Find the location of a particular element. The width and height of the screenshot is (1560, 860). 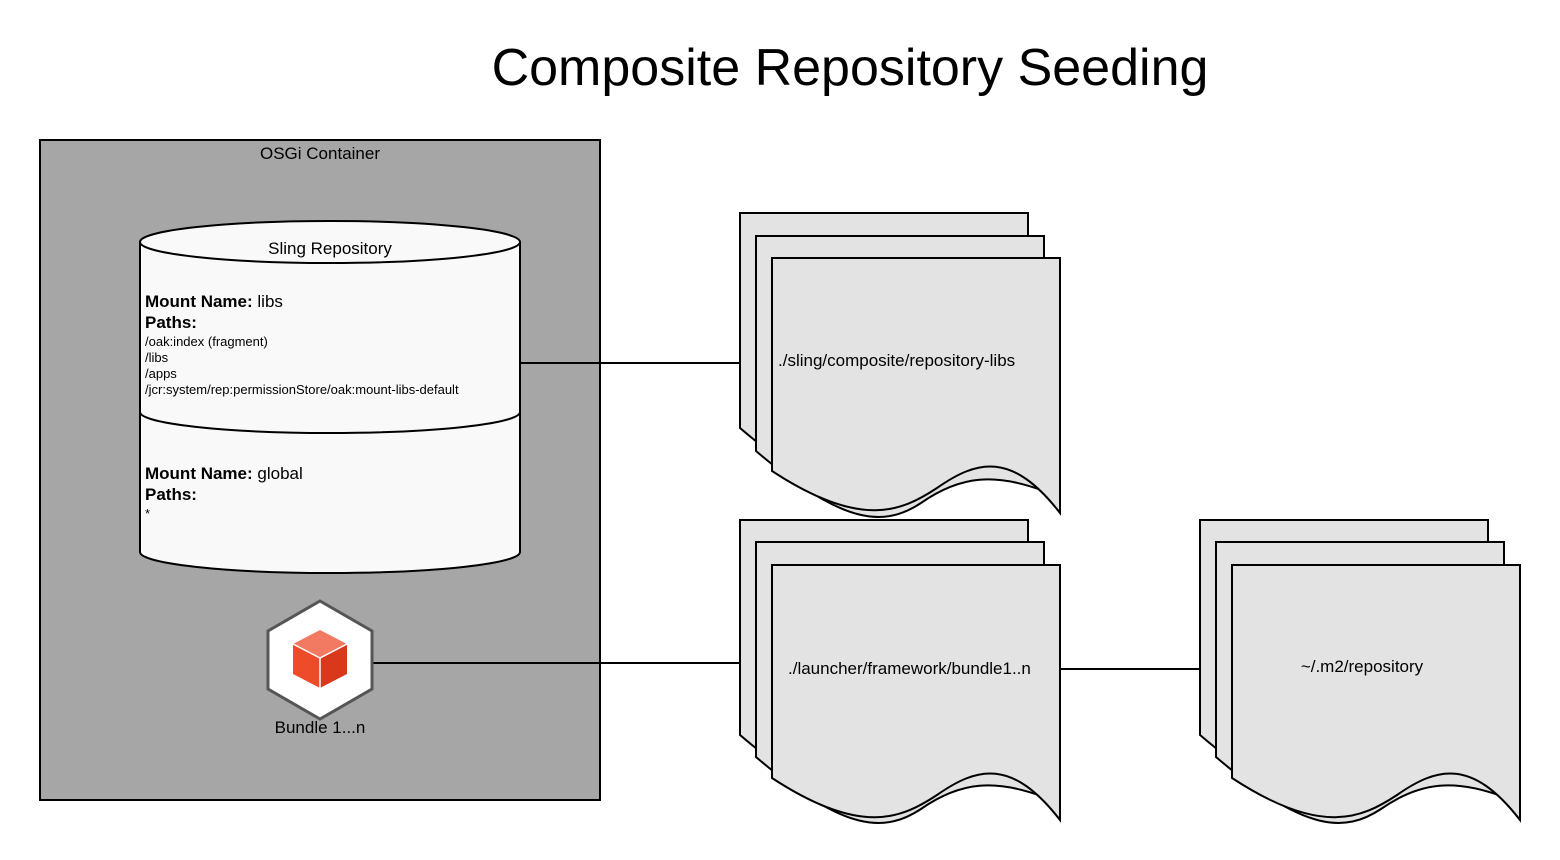

m2-repository-label: ~/.m2/repository is located at coordinates (1362, 666).